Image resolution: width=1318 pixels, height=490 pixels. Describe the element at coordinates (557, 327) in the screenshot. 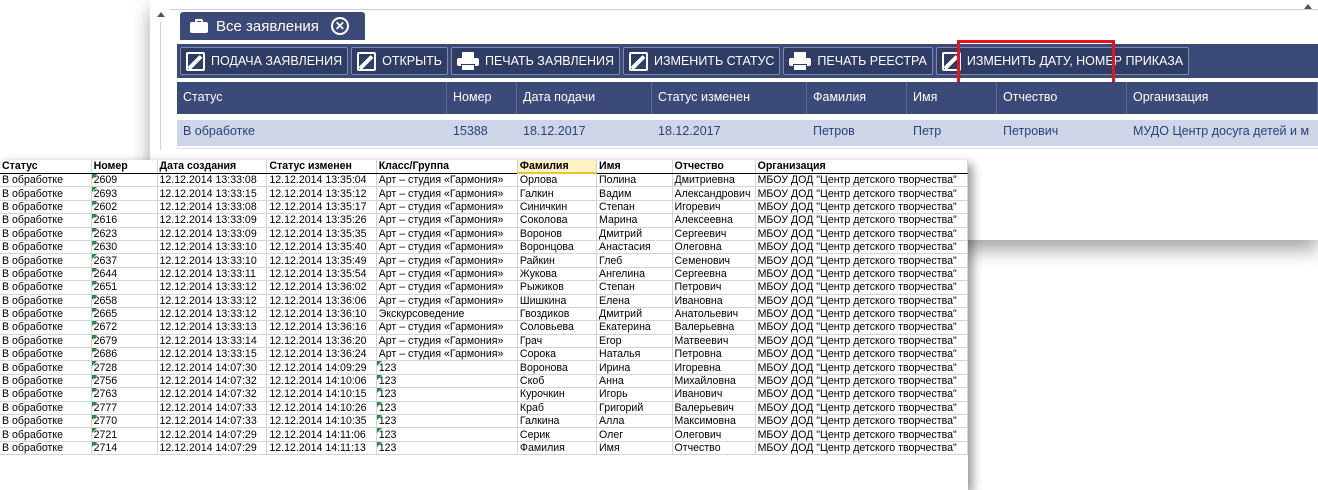

I see `table-cell: Соловьева` at that location.